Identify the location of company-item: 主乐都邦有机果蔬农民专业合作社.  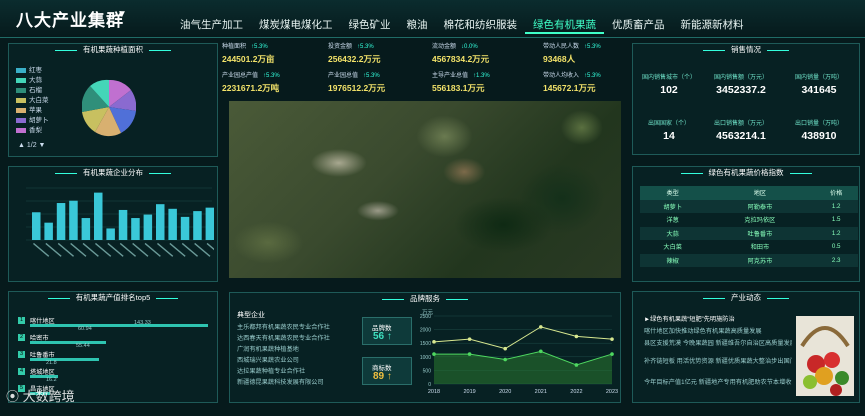
(283, 326).